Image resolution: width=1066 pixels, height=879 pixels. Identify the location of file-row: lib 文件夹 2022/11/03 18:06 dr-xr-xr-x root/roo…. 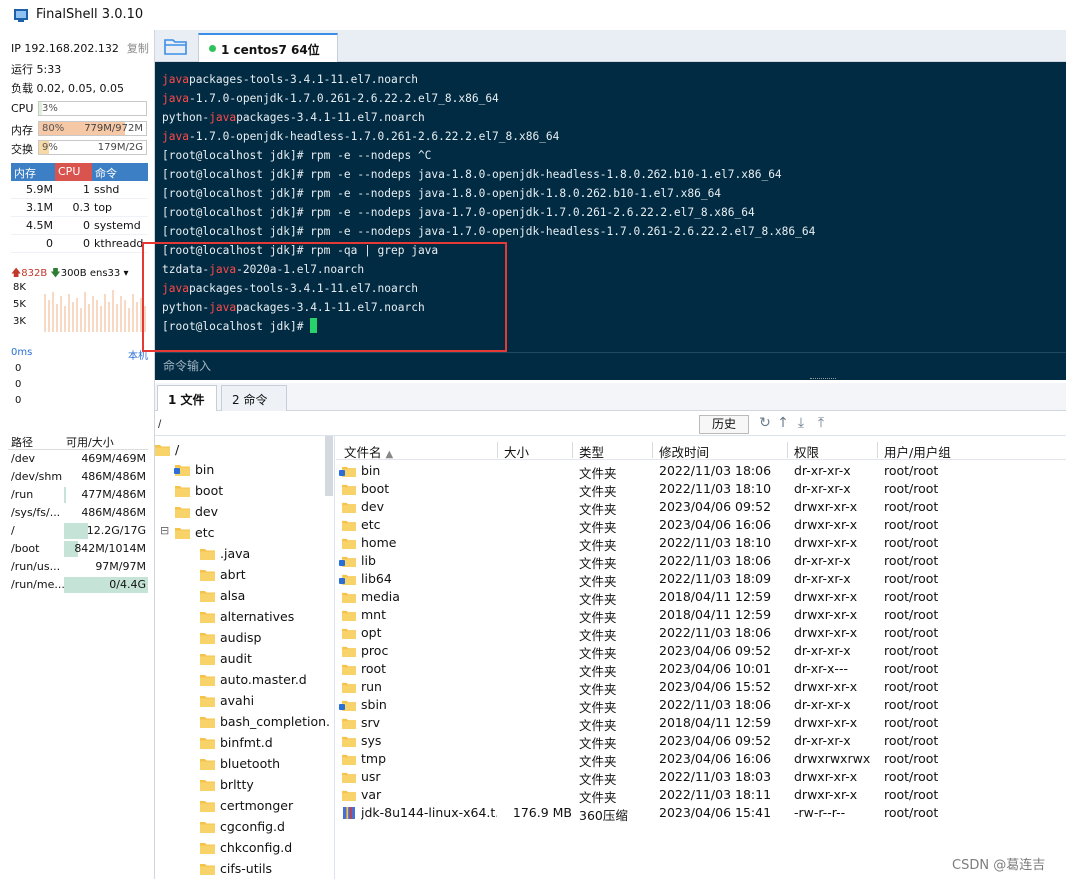
(656, 561).